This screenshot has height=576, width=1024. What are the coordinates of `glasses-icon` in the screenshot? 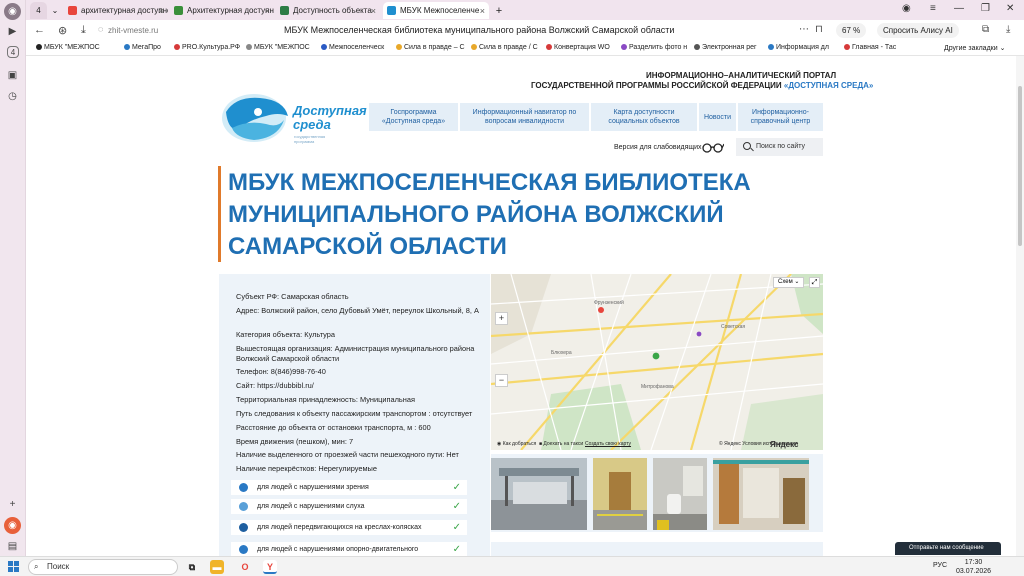 It's located at (713, 147).